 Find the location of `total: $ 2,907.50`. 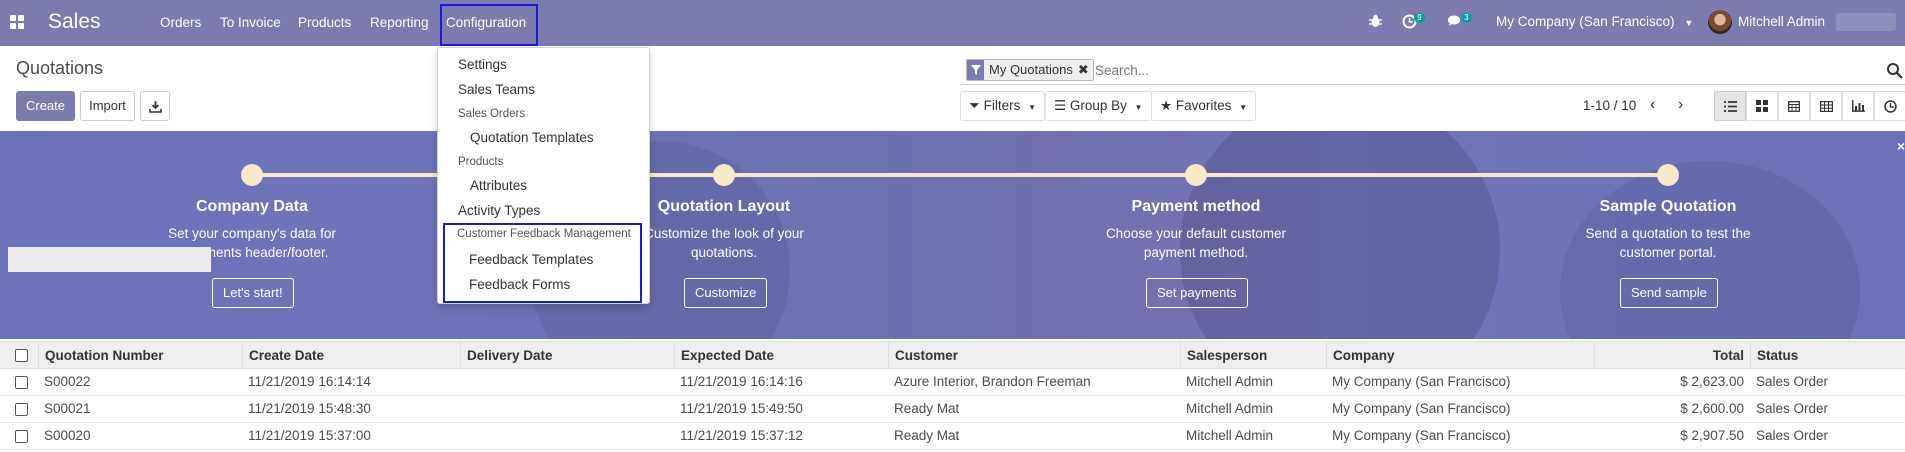

total: $ 2,907.50 is located at coordinates (1712, 435).